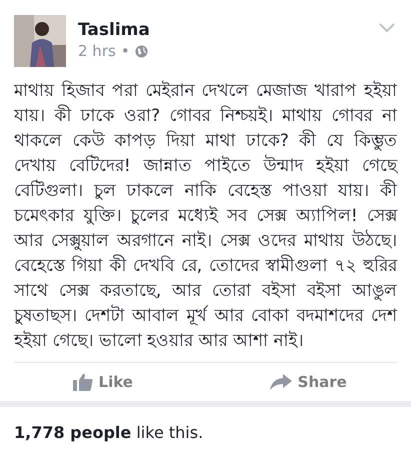 This screenshot has height=450, width=411. Describe the element at coordinates (387, 28) in the screenshot. I see `chevron-down-icon` at that location.